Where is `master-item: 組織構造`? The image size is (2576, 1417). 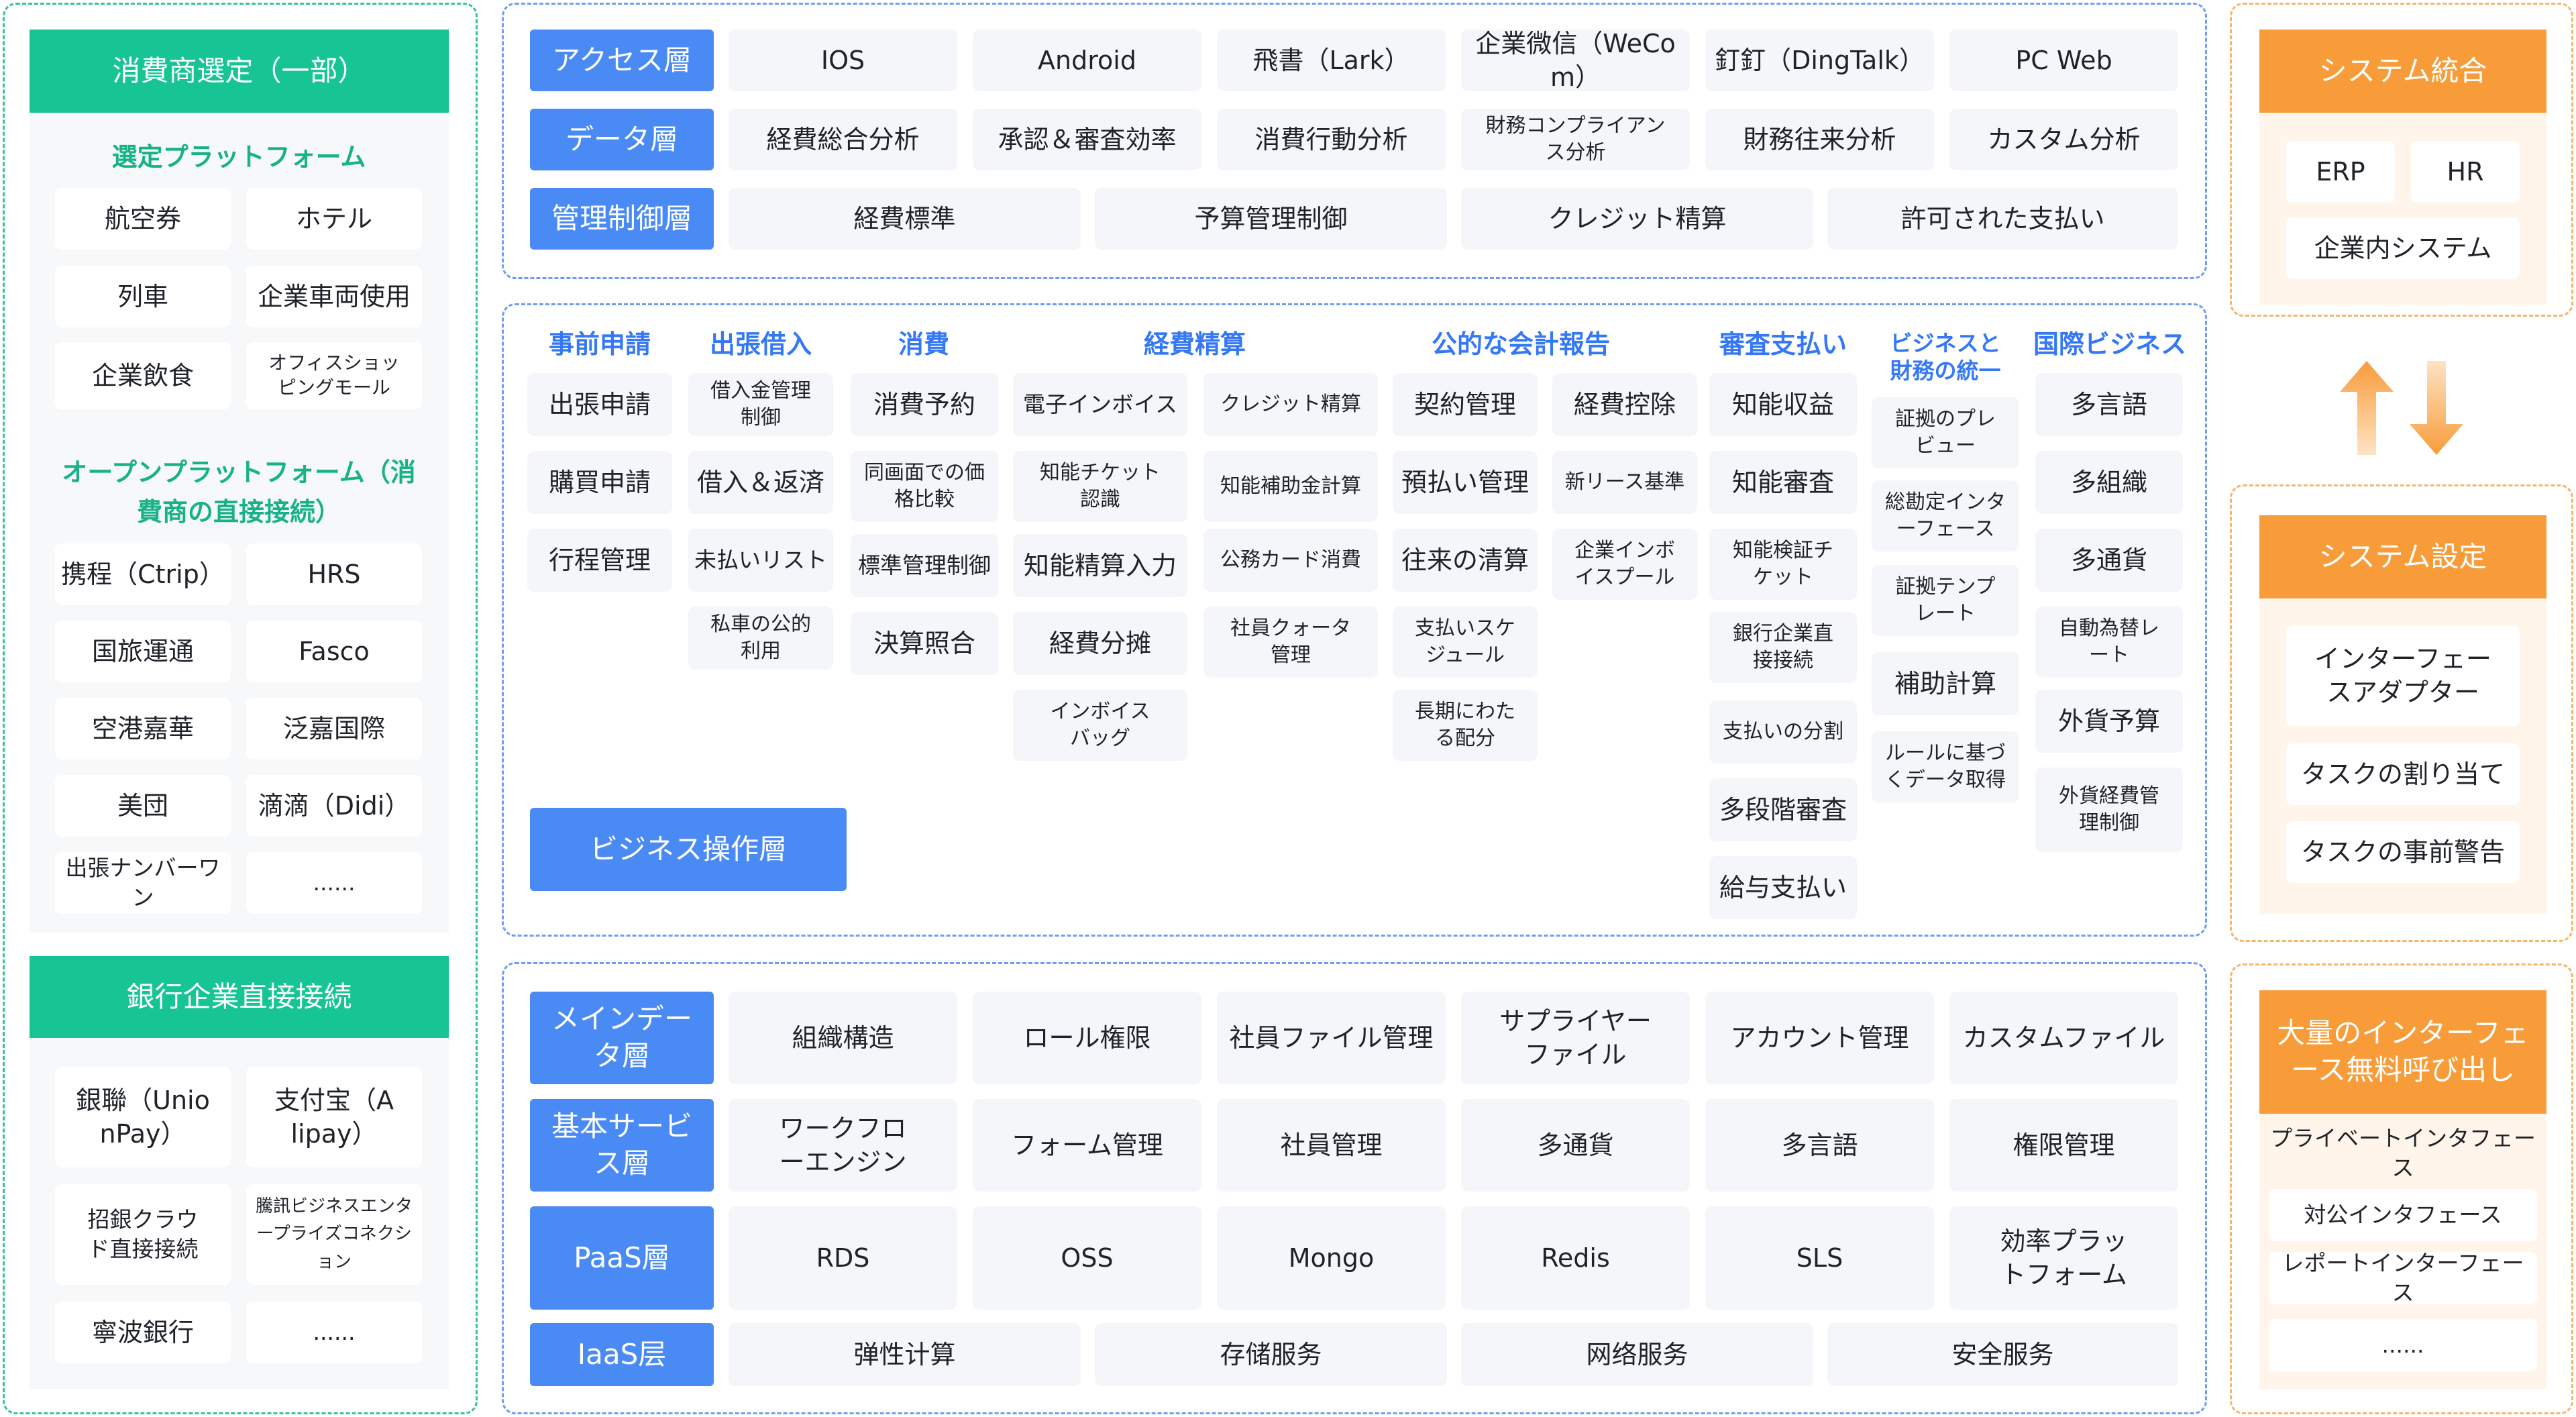
master-item: 組織構造 is located at coordinates (843, 1038).